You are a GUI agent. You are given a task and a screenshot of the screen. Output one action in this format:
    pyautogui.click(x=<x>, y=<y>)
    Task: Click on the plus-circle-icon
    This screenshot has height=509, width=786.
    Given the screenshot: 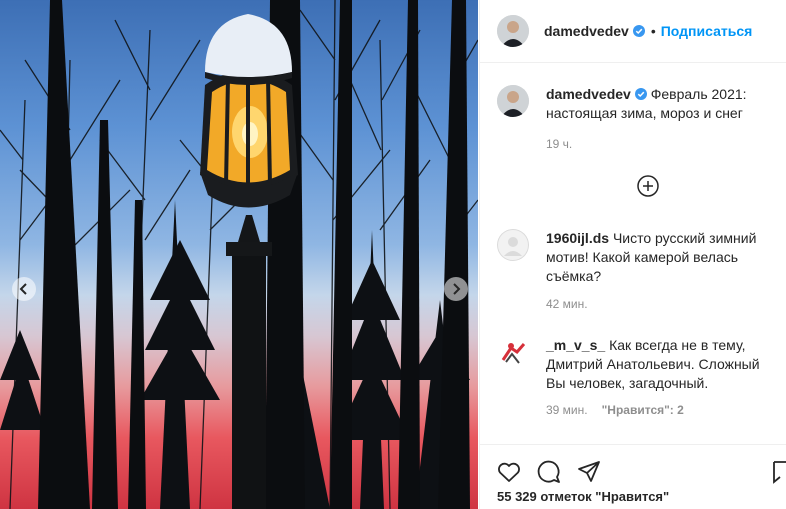 What is the action you would take?
    pyautogui.click(x=648, y=186)
    